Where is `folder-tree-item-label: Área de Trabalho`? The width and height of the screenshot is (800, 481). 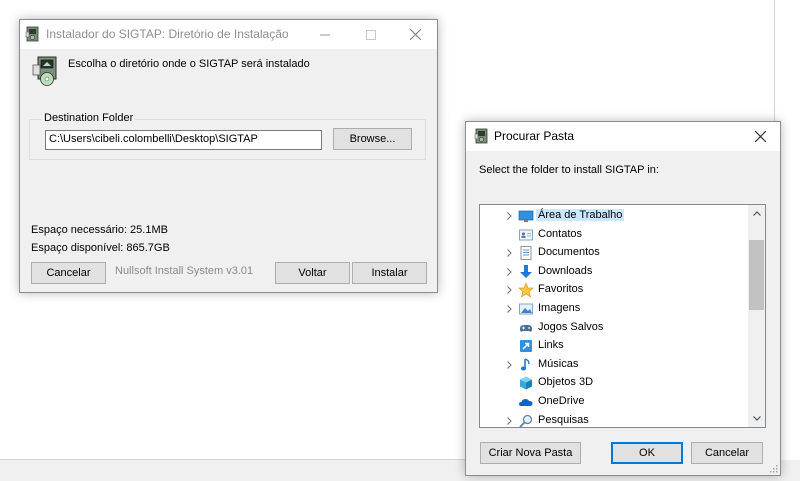 folder-tree-item-label: Área de Trabalho is located at coordinates (580, 215).